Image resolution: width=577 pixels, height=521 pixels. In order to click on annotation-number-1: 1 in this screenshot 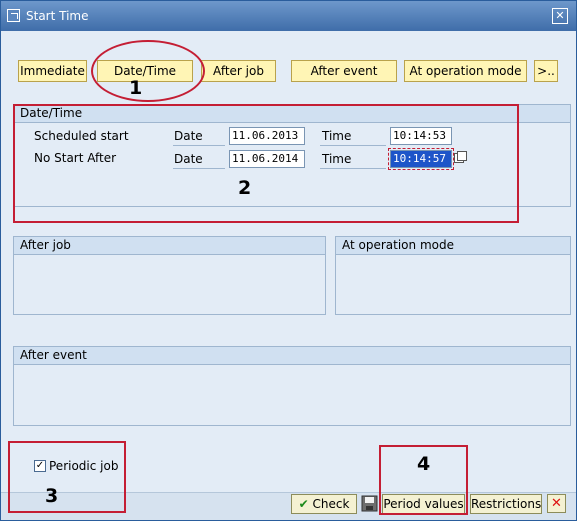, I will do `click(136, 88)`.